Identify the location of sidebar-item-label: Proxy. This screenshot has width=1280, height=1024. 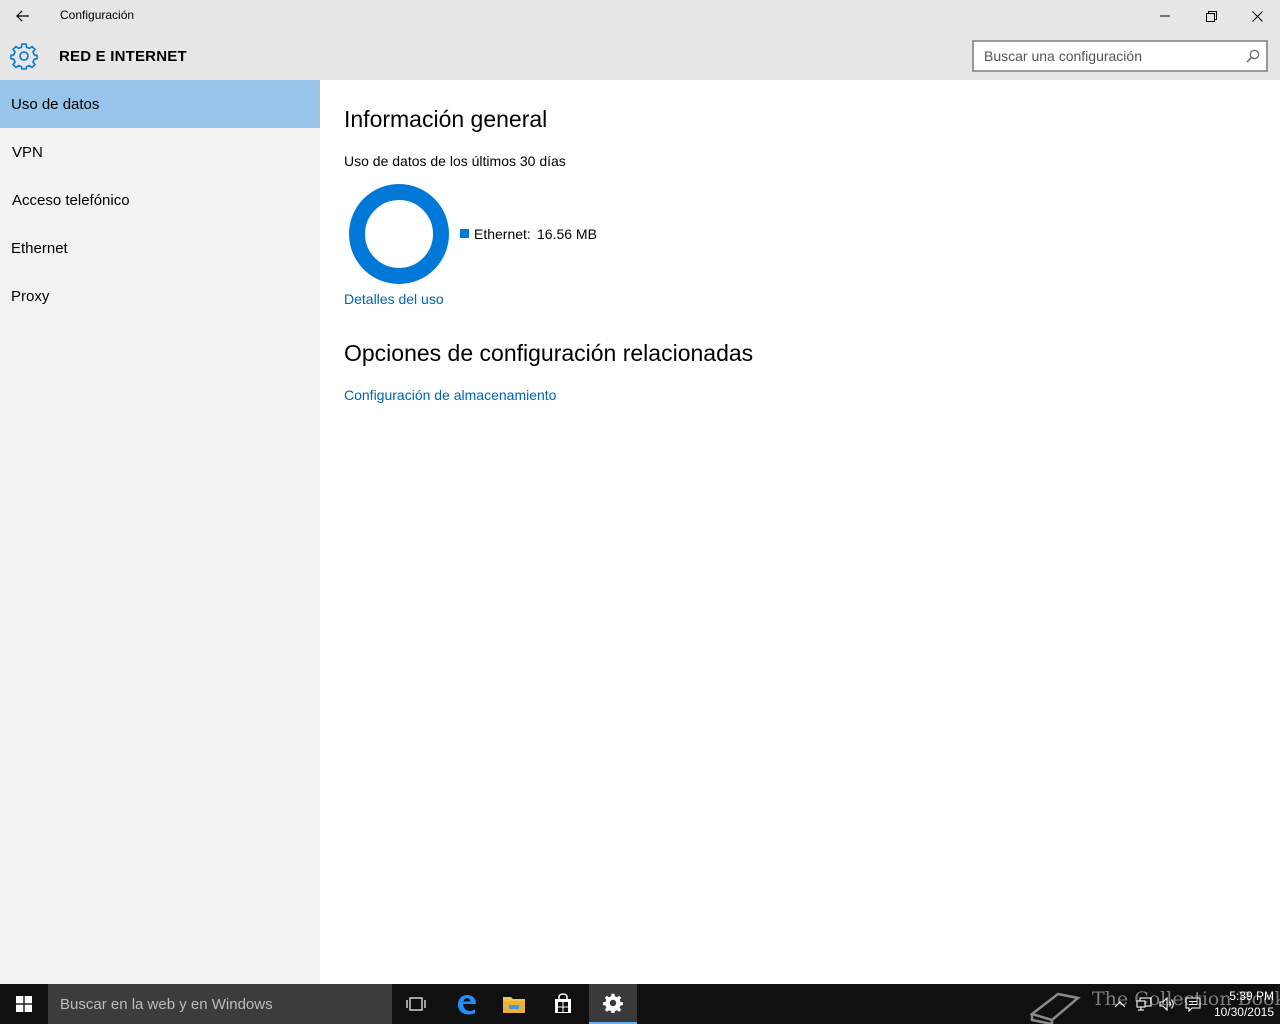
(30, 296).